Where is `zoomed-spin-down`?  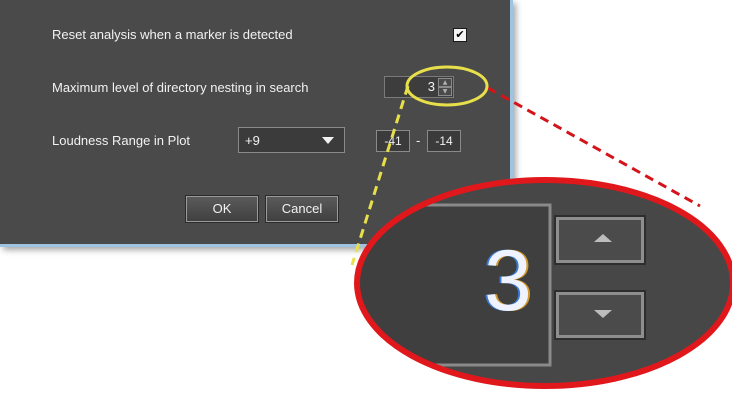
zoomed-spin-down is located at coordinates (600, 315).